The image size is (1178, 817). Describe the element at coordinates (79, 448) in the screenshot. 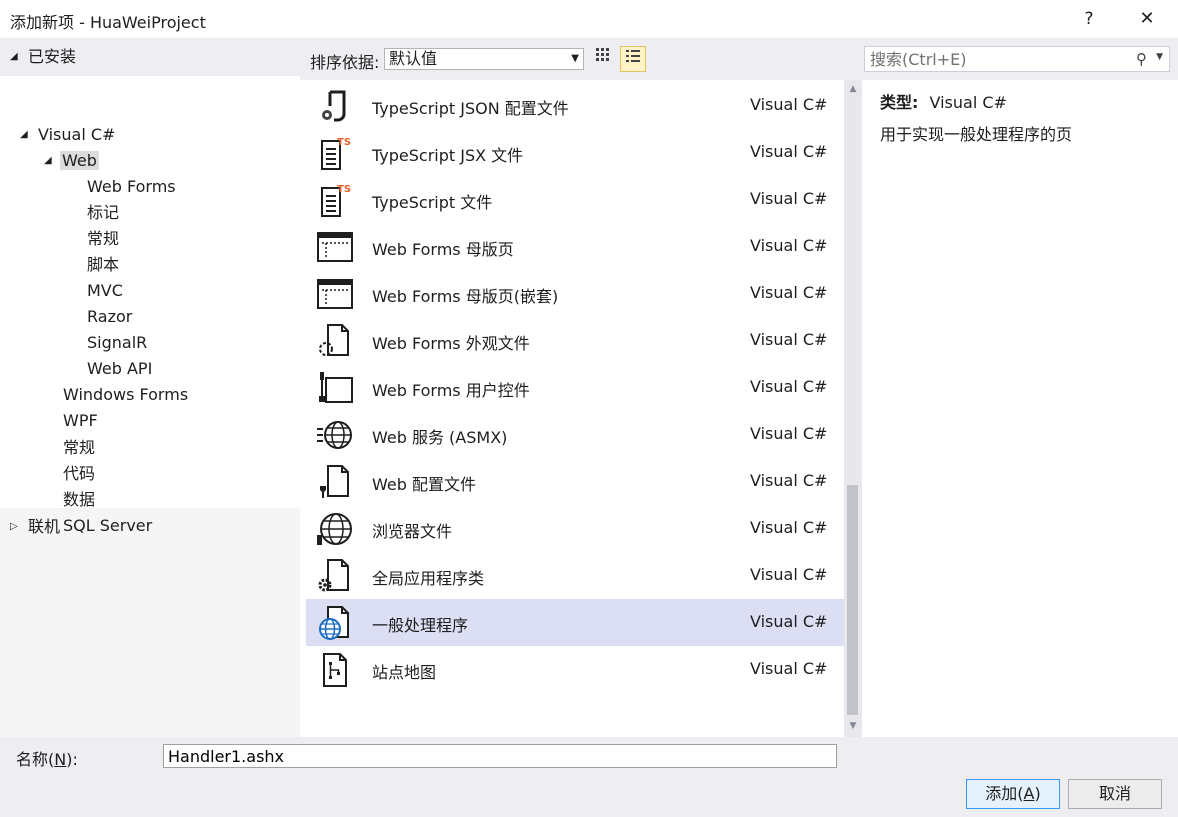

I see `tree-item-general-2: 常规` at that location.